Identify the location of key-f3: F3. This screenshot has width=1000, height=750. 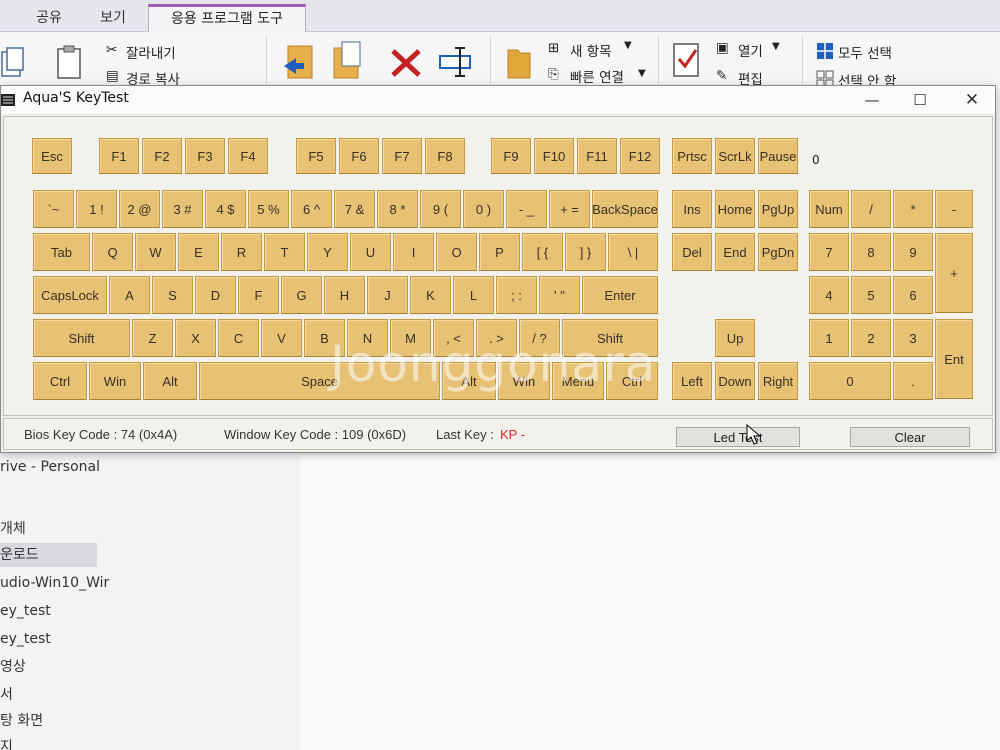
(205, 156).